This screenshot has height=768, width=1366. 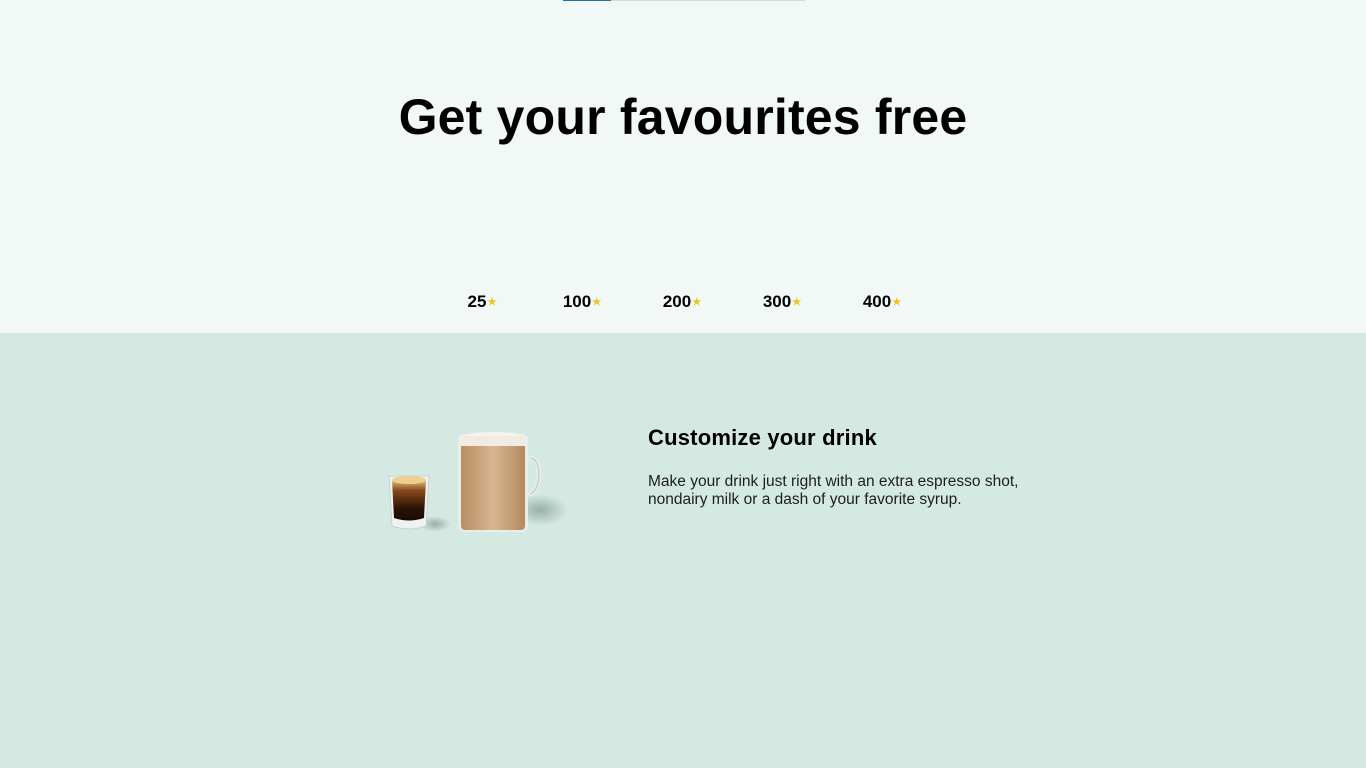 I want to click on tier-value: 300, so click(x=777, y=301).